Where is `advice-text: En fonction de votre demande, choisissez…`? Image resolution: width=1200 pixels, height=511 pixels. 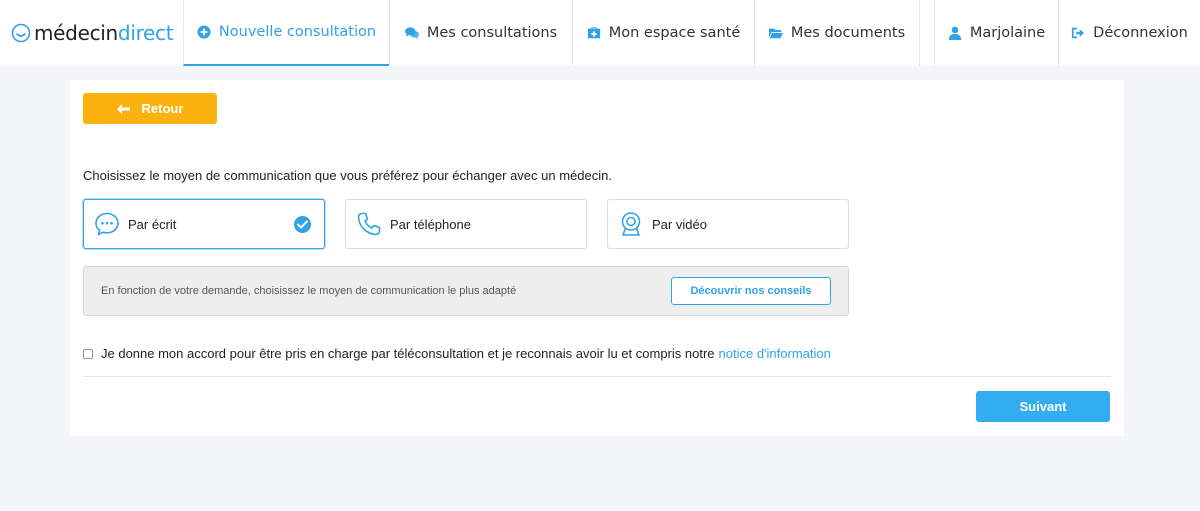
advice-text: En fonction de votre demande, choisissez… is located at coordinates (309, 291).